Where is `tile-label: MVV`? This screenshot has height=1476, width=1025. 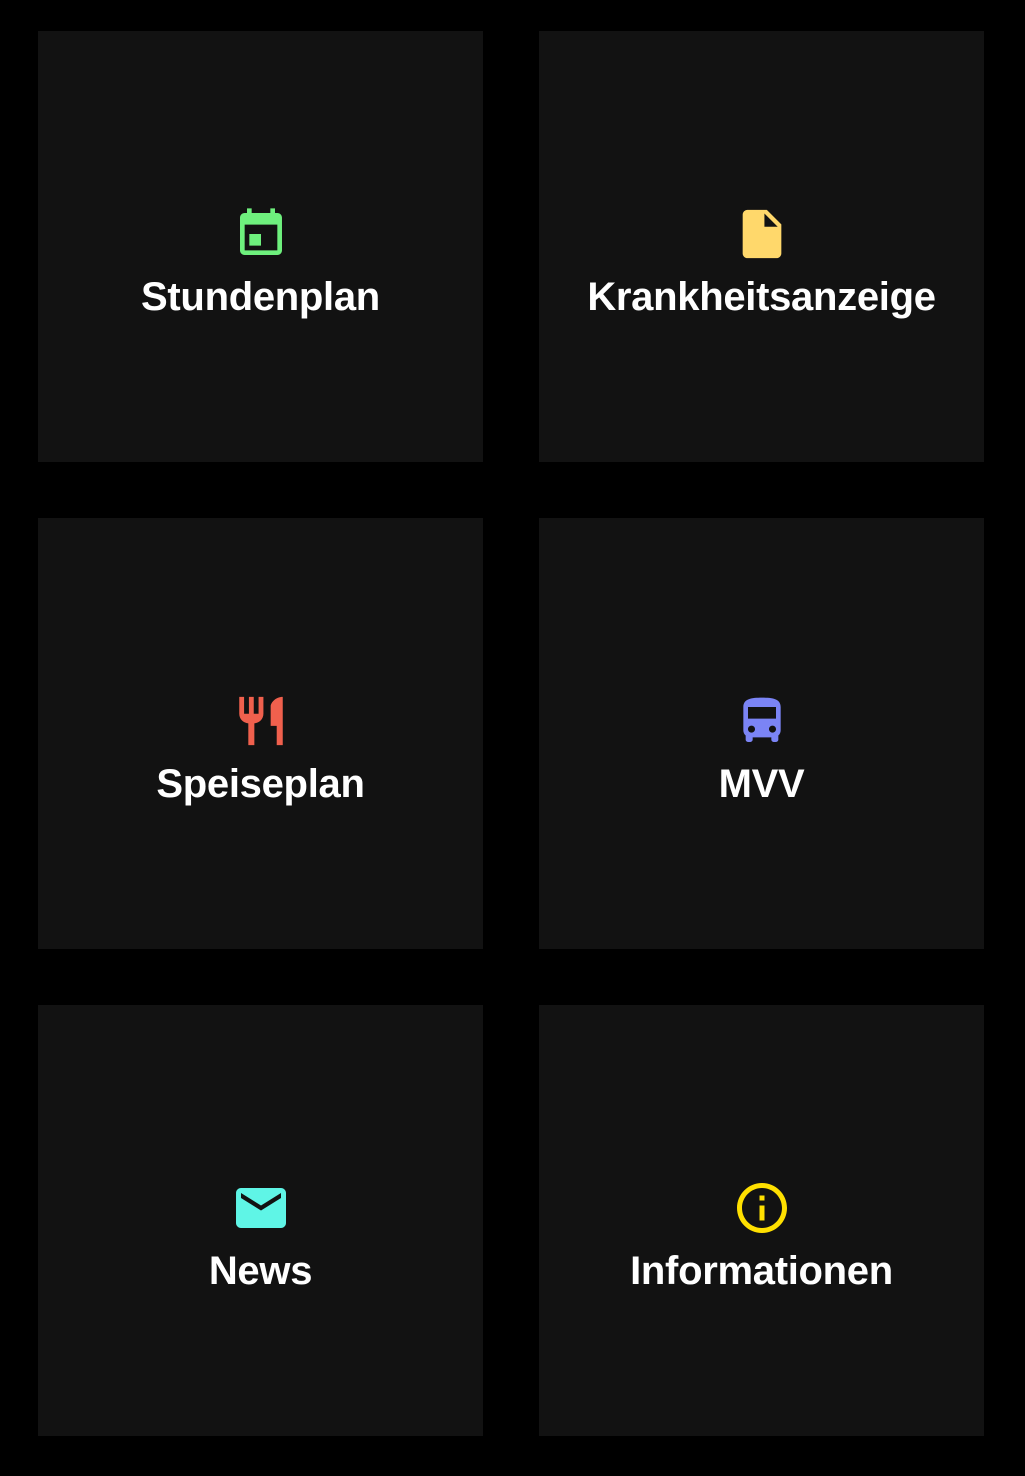 tile-label: MVV is located at coordinates (761, 784).